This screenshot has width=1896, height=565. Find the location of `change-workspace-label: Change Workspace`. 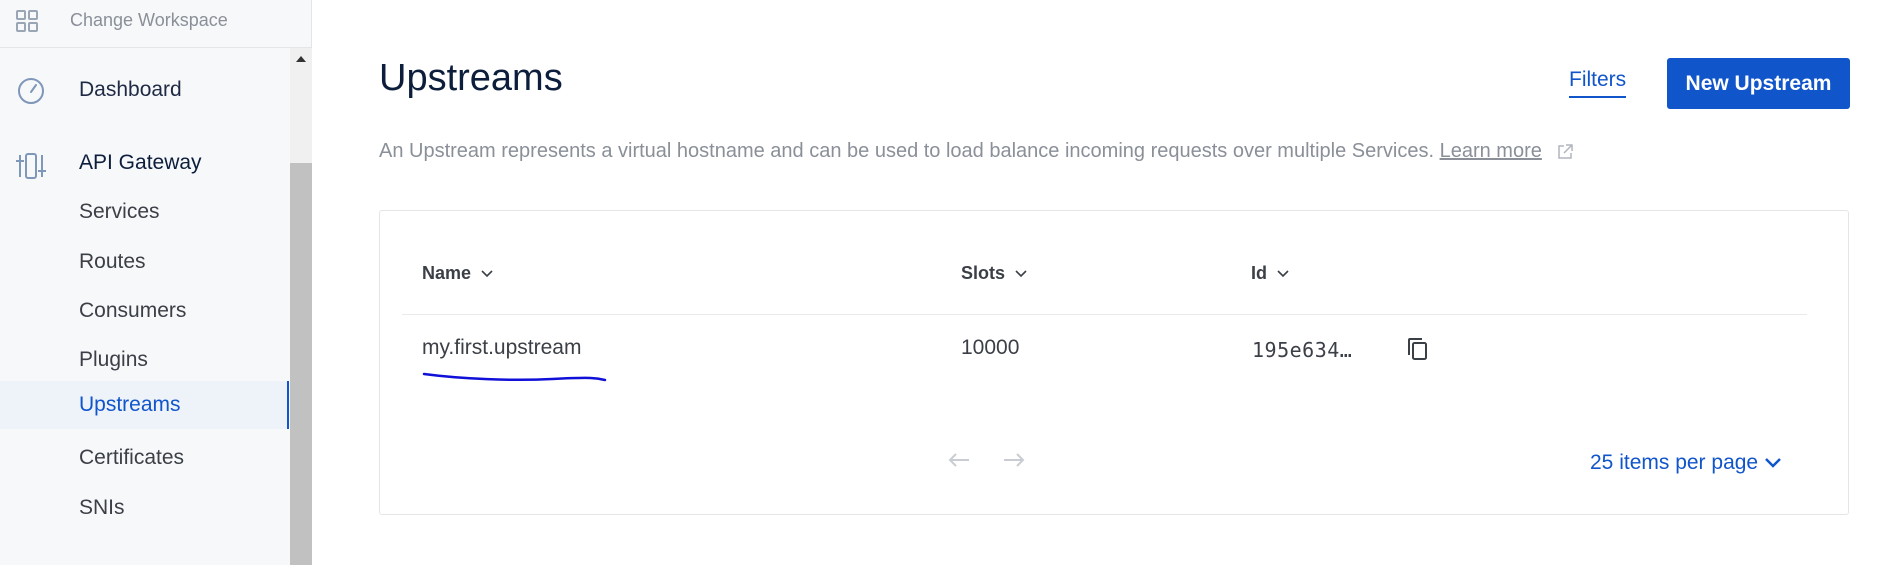

change-workspace-label: Change Workspace is located at coordinates (149, 20).